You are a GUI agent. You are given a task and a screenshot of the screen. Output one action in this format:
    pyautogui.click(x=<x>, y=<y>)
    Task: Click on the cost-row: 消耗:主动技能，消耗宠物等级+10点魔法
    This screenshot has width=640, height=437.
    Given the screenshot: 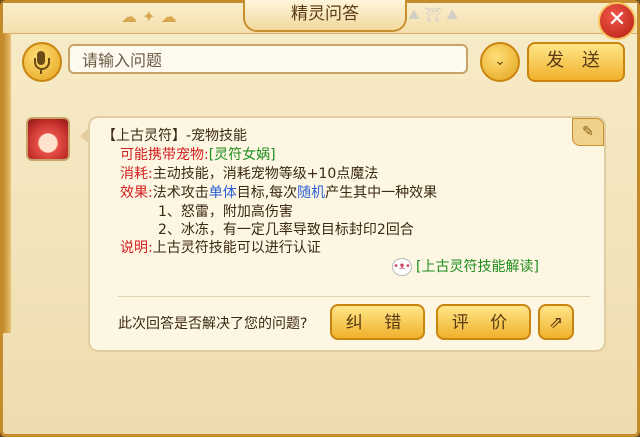 What is the action you would take?
    pyautogui.click(x=249, y=174)
    